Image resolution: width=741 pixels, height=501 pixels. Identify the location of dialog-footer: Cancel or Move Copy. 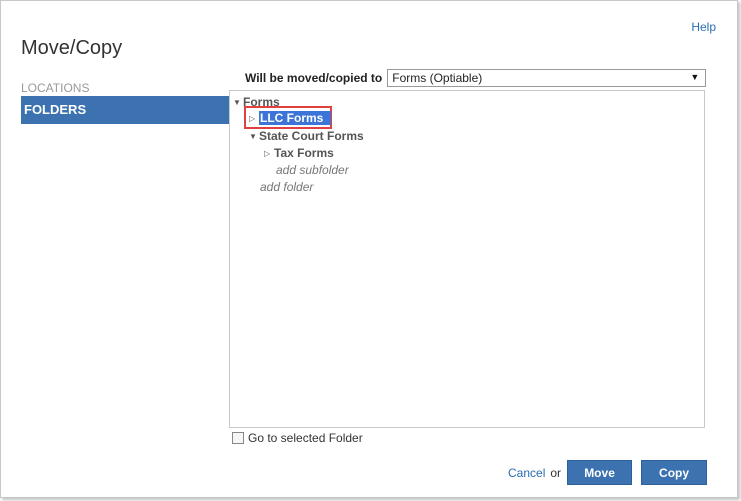
(608, 472).